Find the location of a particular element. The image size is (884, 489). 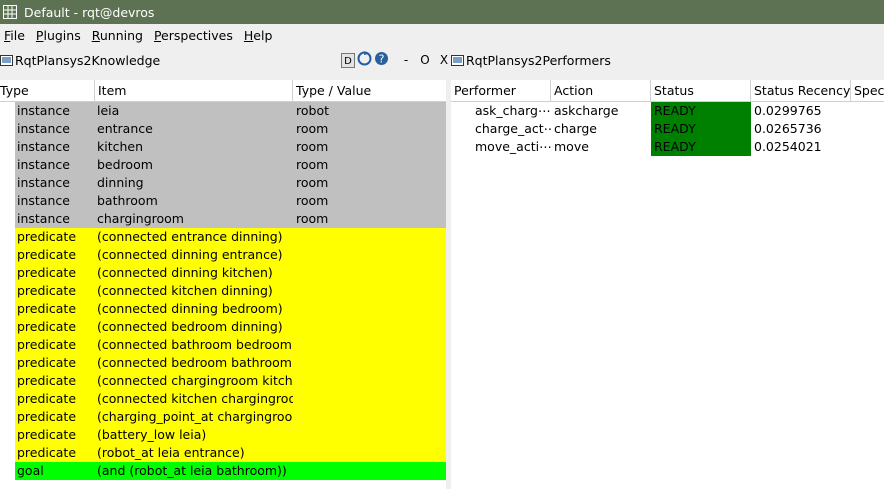

knowledge-row: instance bedroom room is located at coordinates (230, 165).